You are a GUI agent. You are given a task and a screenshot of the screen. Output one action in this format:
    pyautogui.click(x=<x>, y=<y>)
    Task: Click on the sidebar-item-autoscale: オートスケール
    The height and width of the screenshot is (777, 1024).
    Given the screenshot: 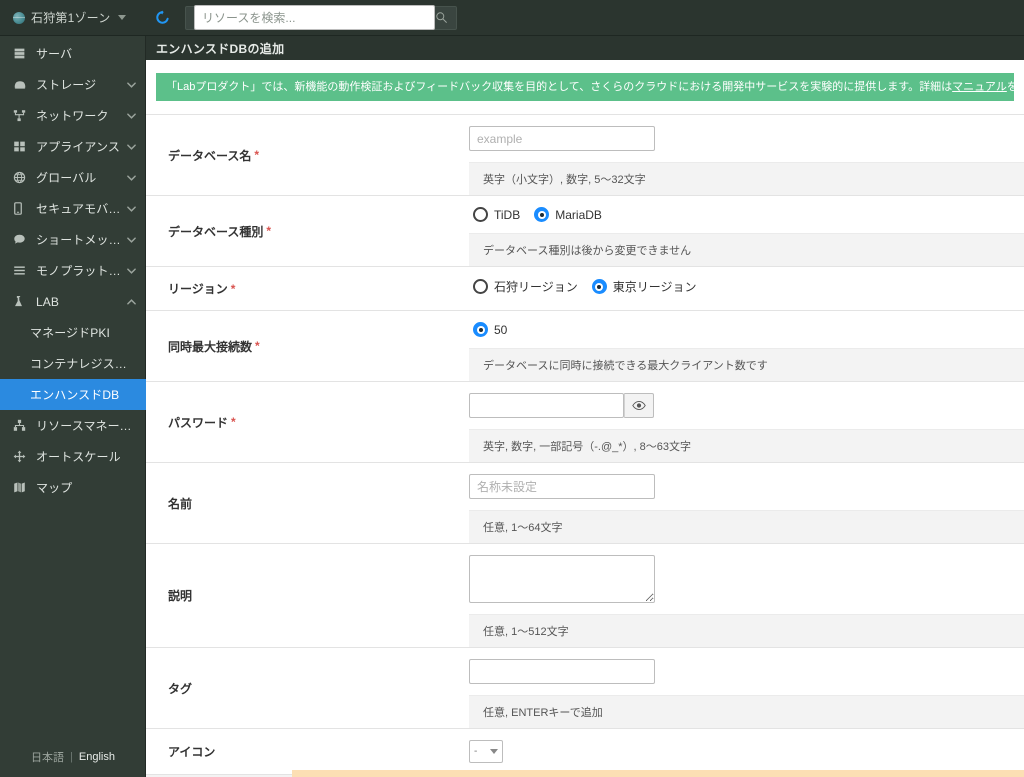 What is the action you would take?
    pyautogui.click(x=73, y=456)
    